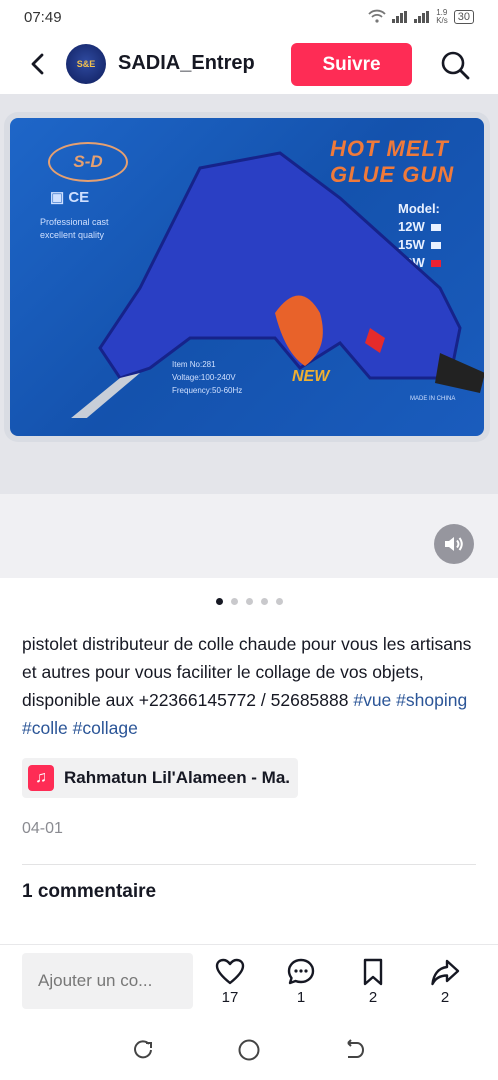  I want to click on search-icon, so click(455, 65).